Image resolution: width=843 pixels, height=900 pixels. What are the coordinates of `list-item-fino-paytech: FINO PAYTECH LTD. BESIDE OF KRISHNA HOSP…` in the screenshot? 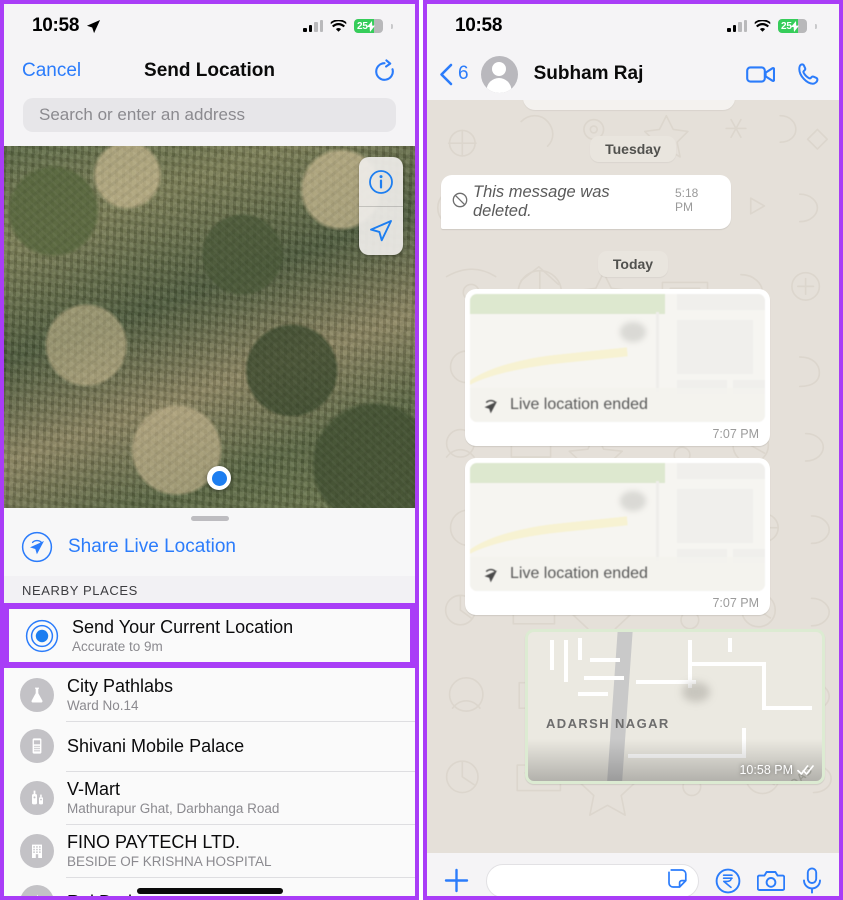 It's located at (209, 850).